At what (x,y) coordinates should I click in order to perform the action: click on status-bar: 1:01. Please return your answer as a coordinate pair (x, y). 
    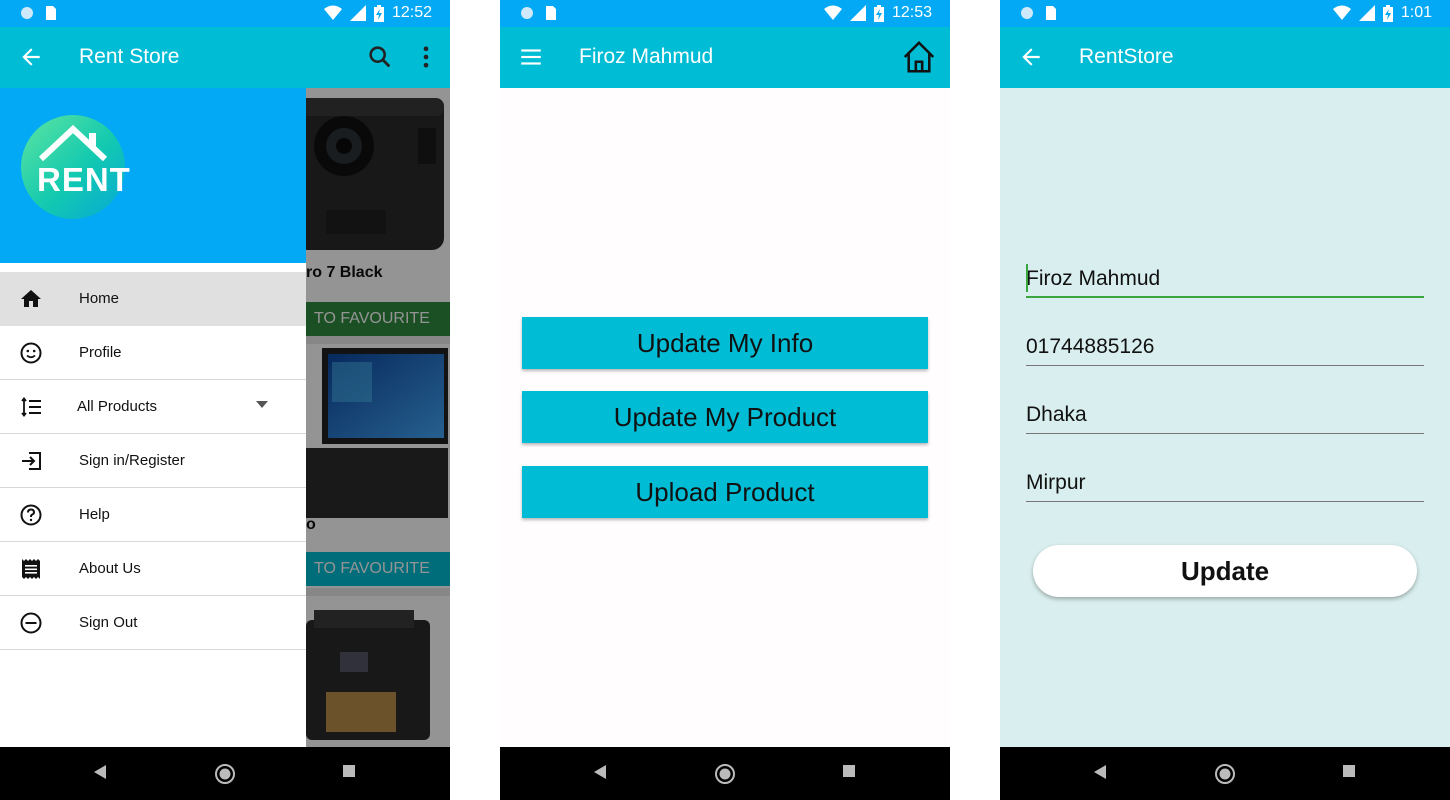
    Looking at the image, I should click on (1225, 13).